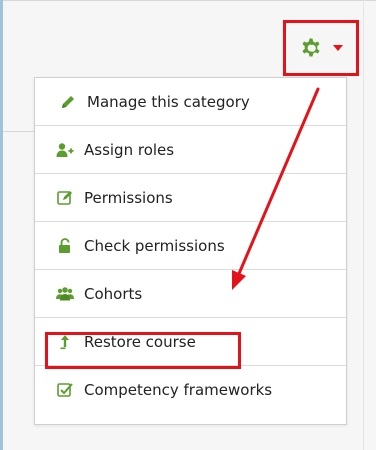 This screenshot has width=376, height=450. Describe the element at coordinates (190, 150) in the screenshot. I see `menu-item-assign-roles: Assign roles` at that location.